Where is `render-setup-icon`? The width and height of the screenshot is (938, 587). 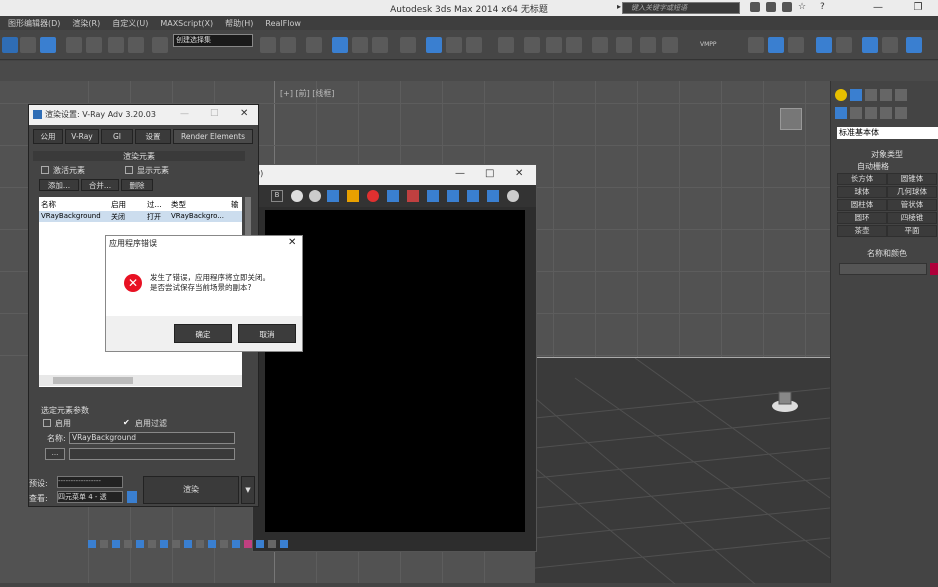
render-setup-icon is located at coordinates (408, 45).